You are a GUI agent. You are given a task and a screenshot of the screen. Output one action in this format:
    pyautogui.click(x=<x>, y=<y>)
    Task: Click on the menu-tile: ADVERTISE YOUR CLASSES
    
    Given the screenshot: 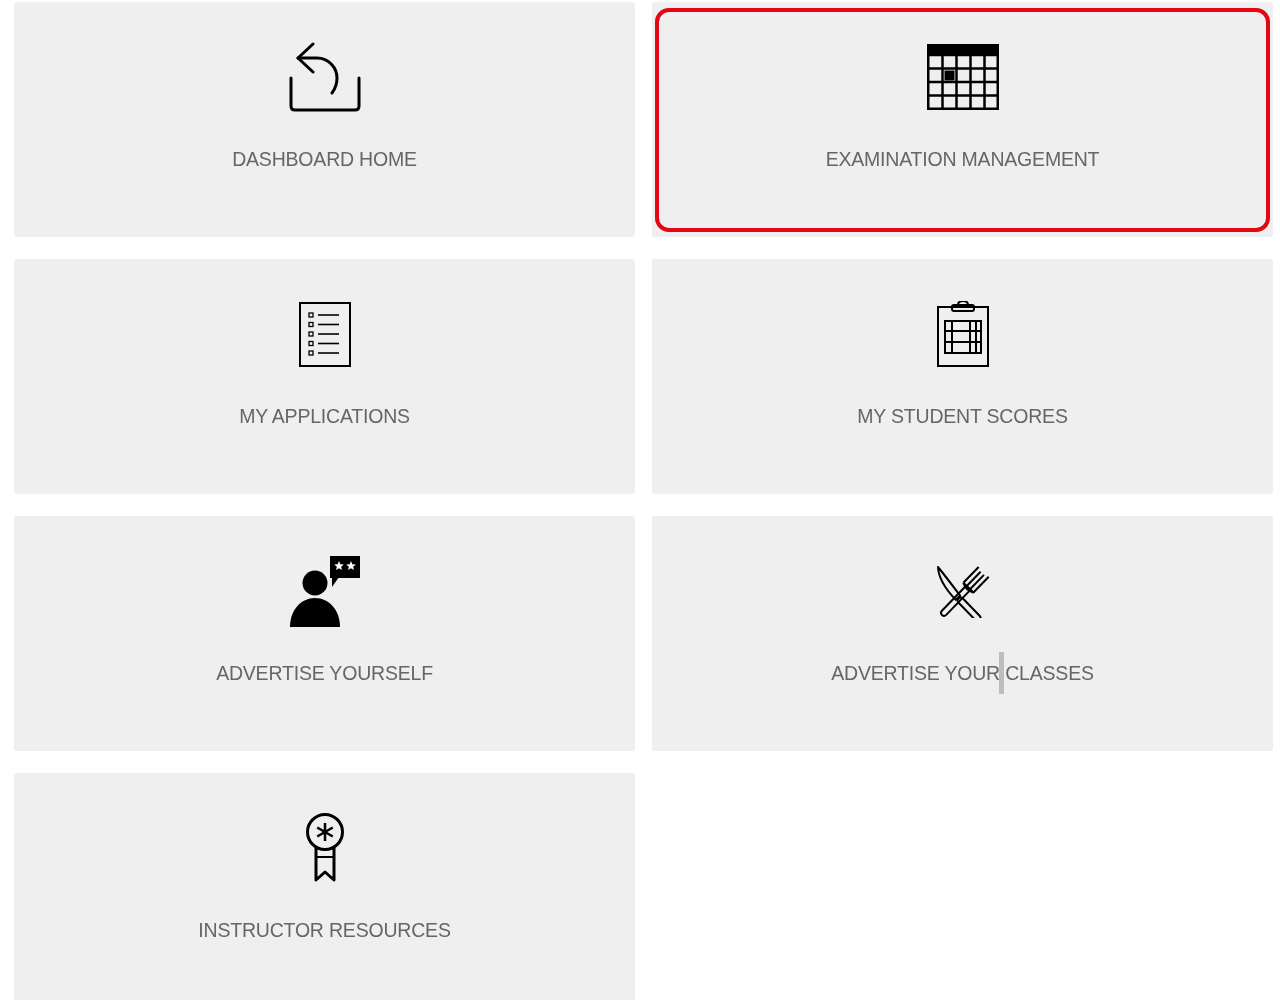 What is the action you would take?
    pyautogui.click(x=962, y=633)
    